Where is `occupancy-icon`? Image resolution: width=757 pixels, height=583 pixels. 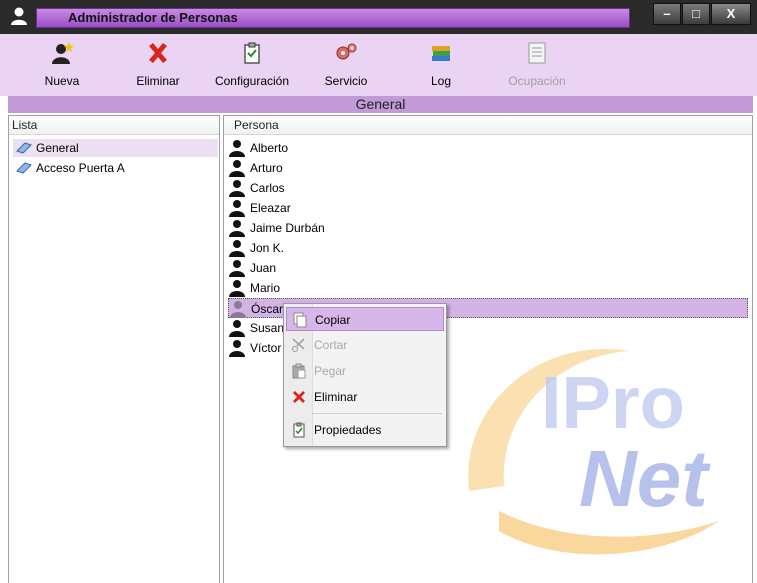
occupancy-icon is located at coordinates (537, 53).